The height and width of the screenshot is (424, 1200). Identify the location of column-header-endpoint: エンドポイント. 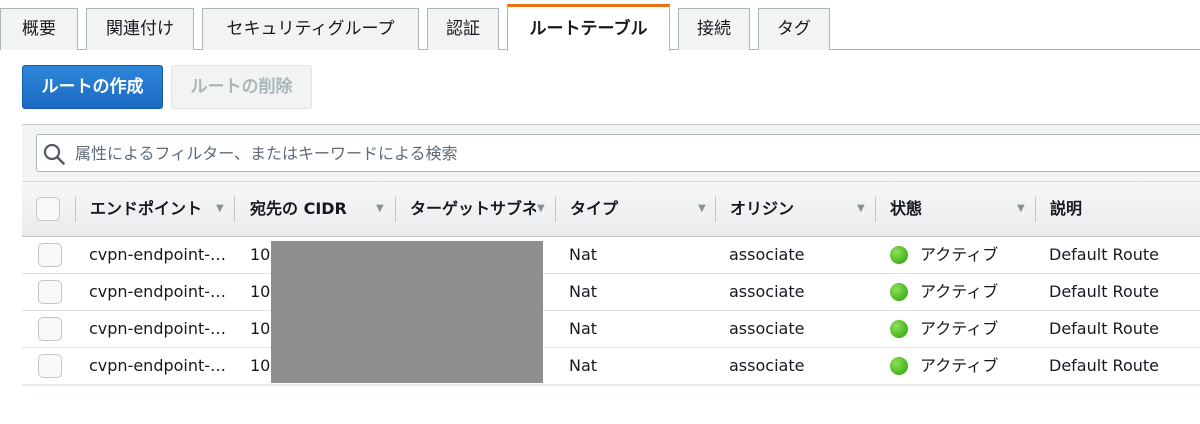
(146, 209).